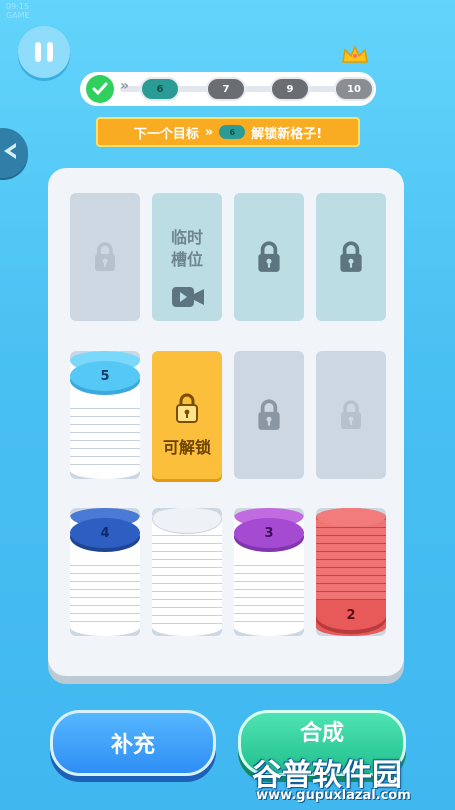  I want to click on stack-slot: 5, so click(105, 415).